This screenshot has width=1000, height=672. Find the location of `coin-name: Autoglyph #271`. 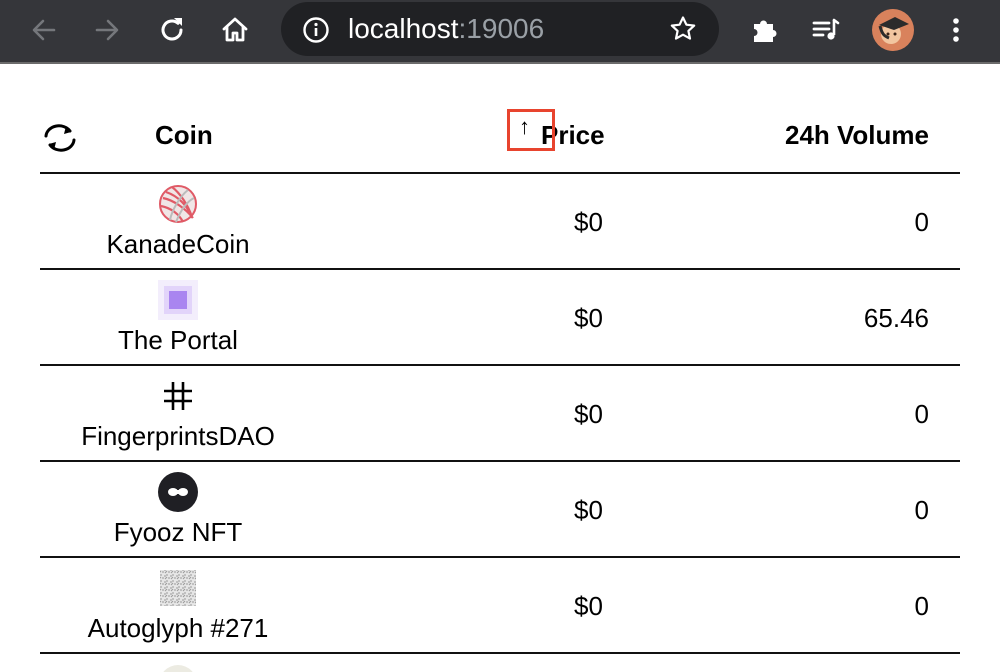

coin-name: Autoglyph #271 is located at coordinates (178, 628).